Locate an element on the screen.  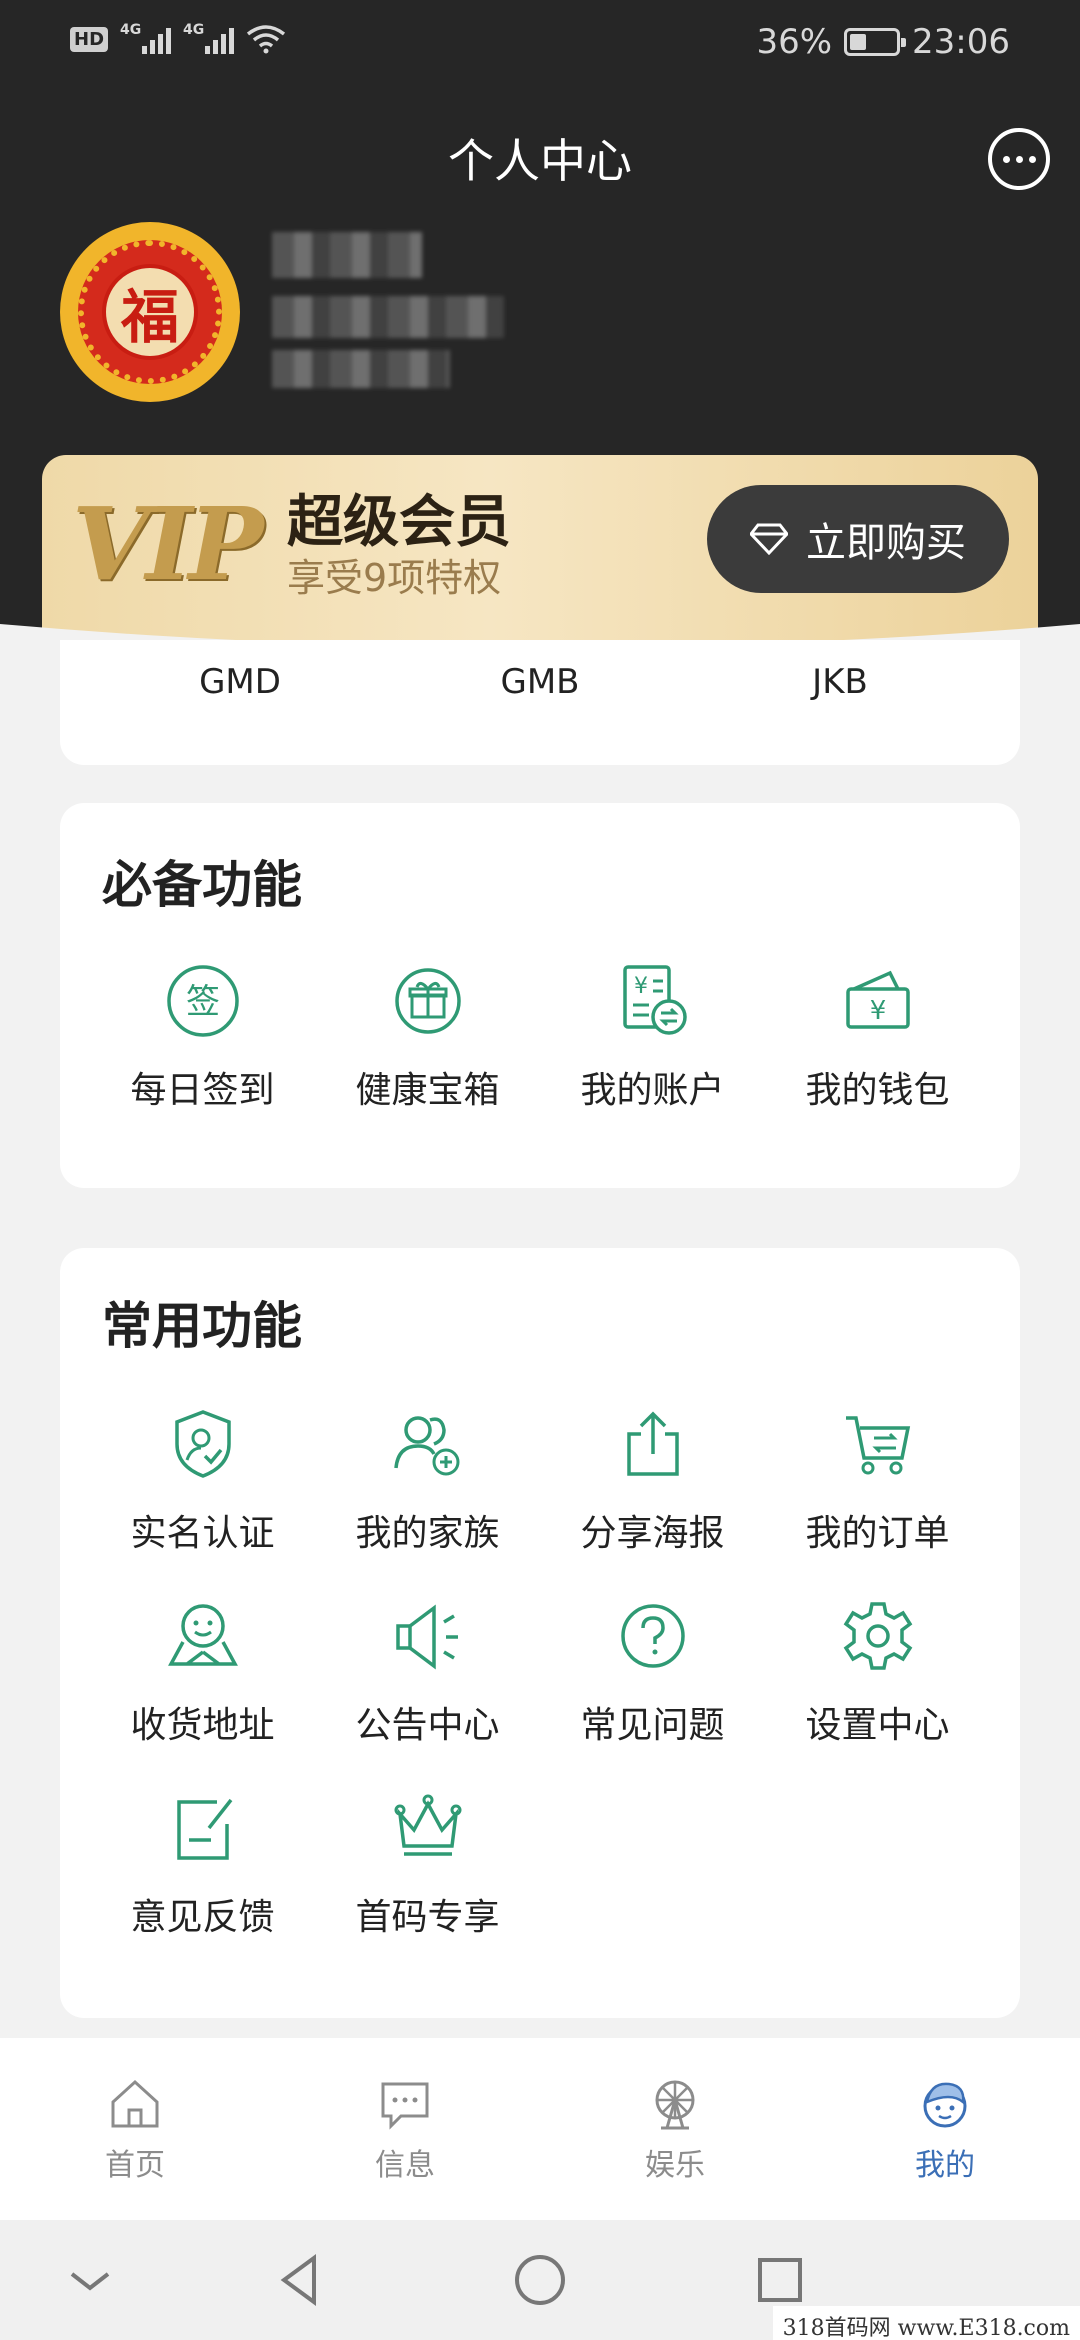
home-icon is located at coordinates (135, 2103).